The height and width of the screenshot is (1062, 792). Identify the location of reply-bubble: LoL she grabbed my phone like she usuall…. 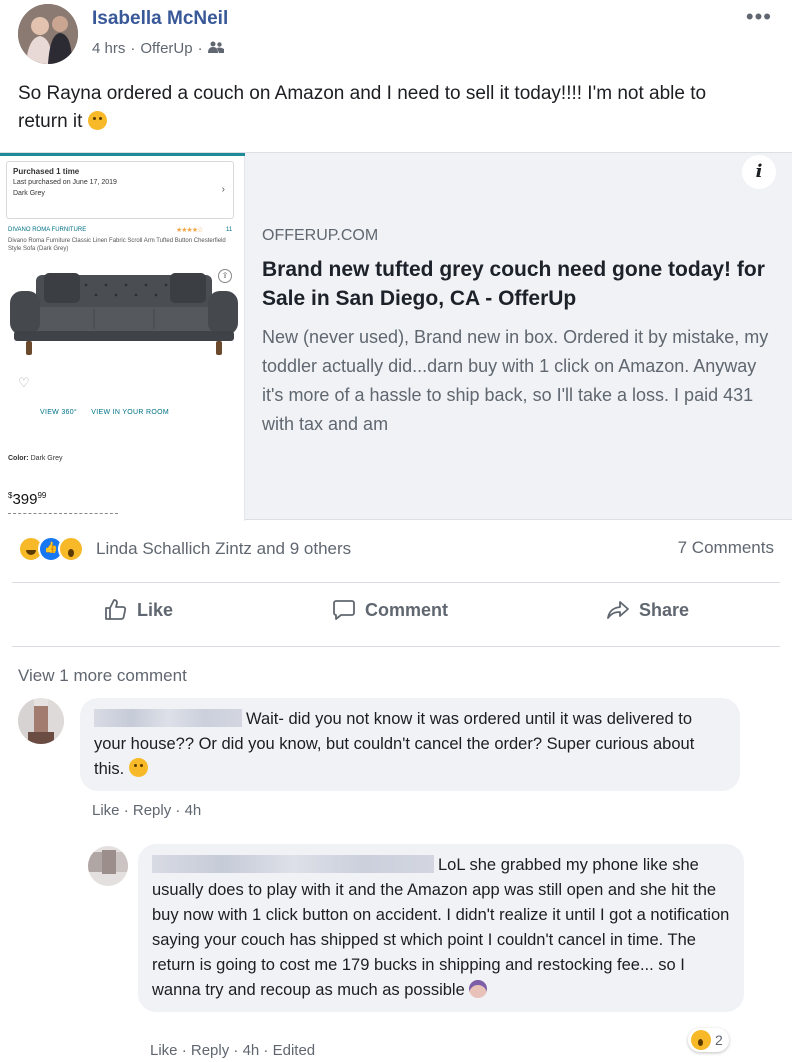
(441, 928).